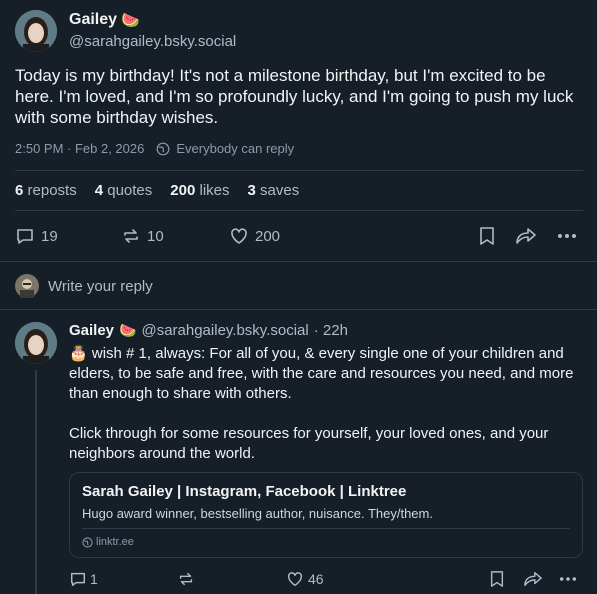 The image size is (597, 594). What do you see at coordinates (235, 148) in the screenshot?
I see `reply-setting: Everybody can reply` at bounding box center [235, 148].